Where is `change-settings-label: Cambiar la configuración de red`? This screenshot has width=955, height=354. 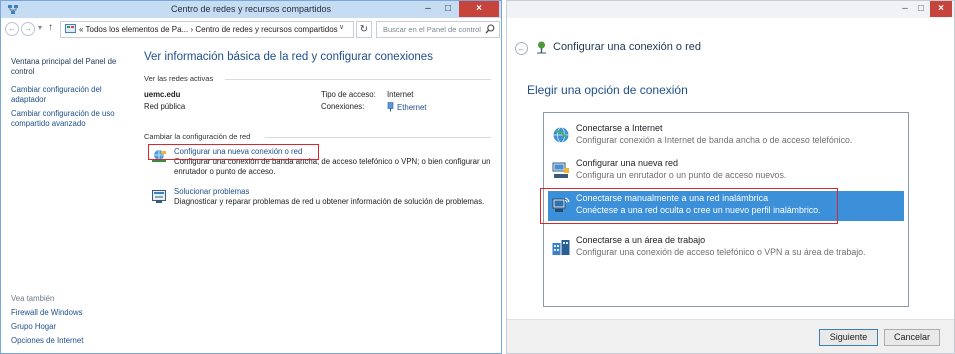
change-settings-label: Cambiar la configuración de red is located at coordinates (197, 136).